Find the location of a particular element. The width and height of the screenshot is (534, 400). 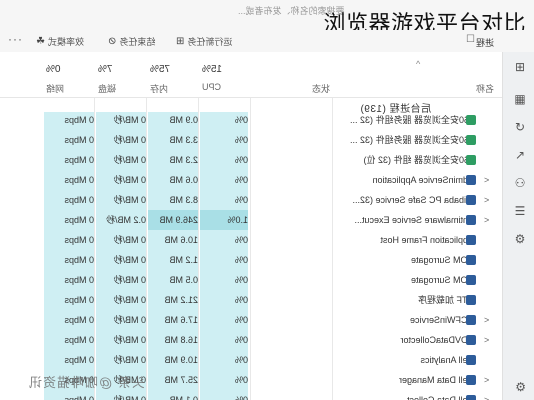

net-column-label: 网络 is located at coordinates (55, 88).